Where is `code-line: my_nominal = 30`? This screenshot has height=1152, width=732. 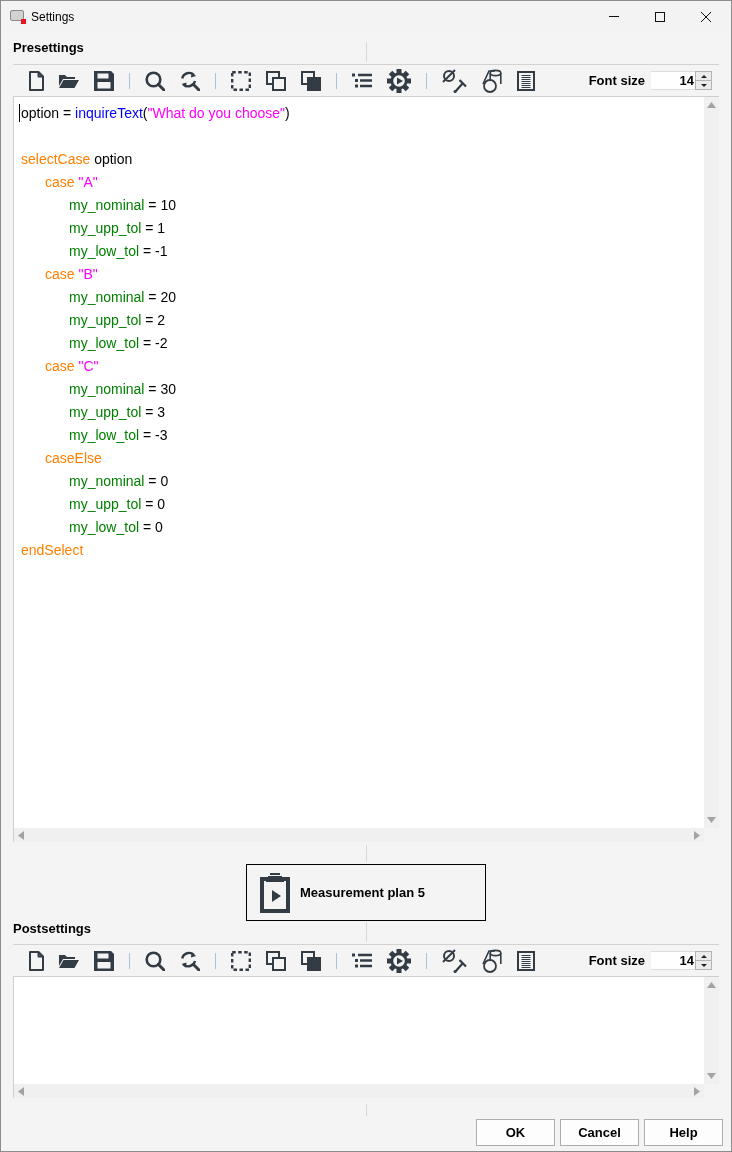
code-line: my_nominal = 30 is located at coordinates (122, 389).